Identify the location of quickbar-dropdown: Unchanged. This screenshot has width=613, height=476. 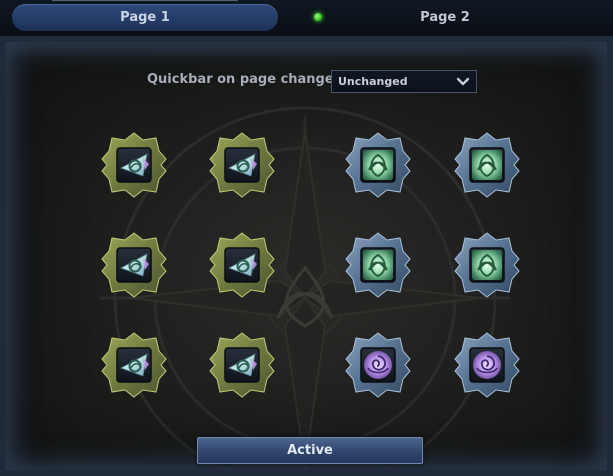
(404, 81).